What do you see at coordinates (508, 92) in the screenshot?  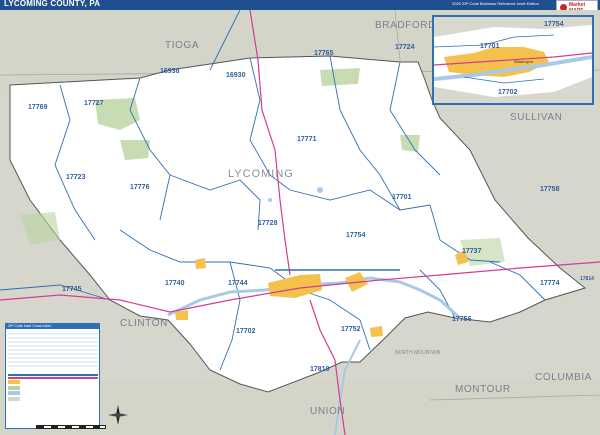 I see `inset-zip-label: 17702` at bounding box center [508, 92].